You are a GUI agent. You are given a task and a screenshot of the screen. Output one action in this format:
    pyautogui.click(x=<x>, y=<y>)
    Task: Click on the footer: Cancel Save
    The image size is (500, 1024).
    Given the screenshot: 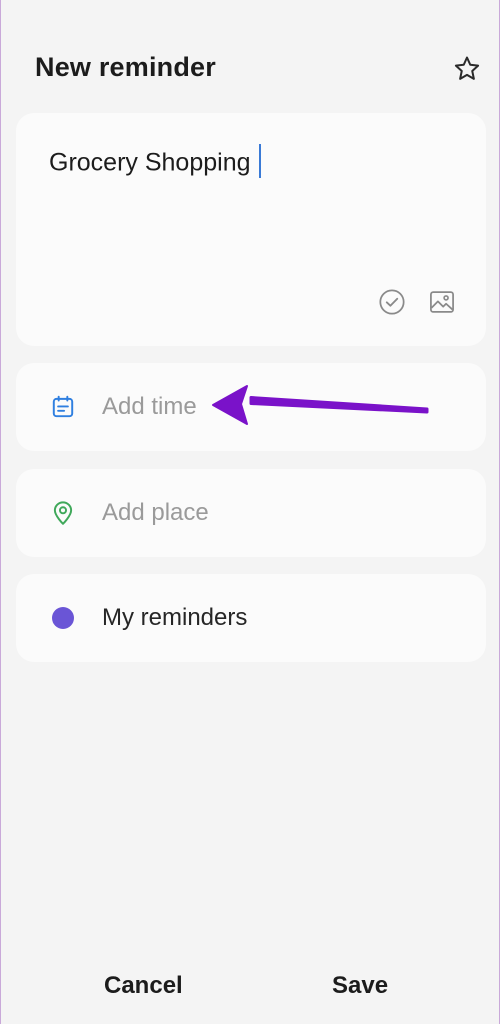 What is the action you would take?
    pyautogui.click(x=250, y=987)
    